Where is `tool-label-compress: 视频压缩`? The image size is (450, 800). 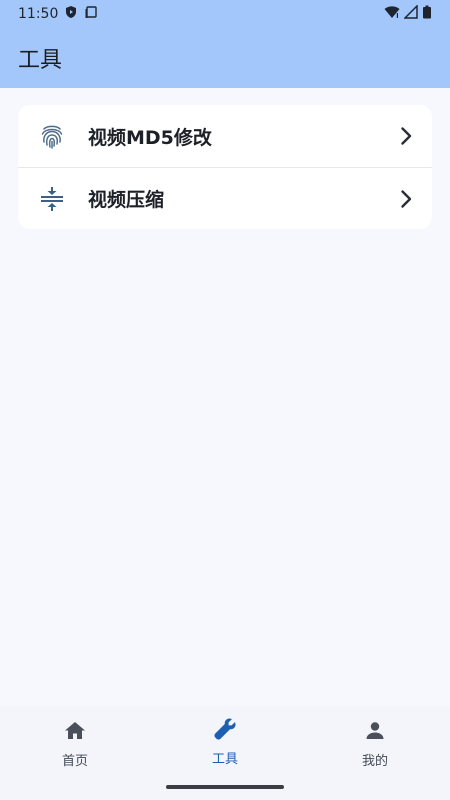
tool-label-compress: 视频压缩 is located at coordinates (126, 200).